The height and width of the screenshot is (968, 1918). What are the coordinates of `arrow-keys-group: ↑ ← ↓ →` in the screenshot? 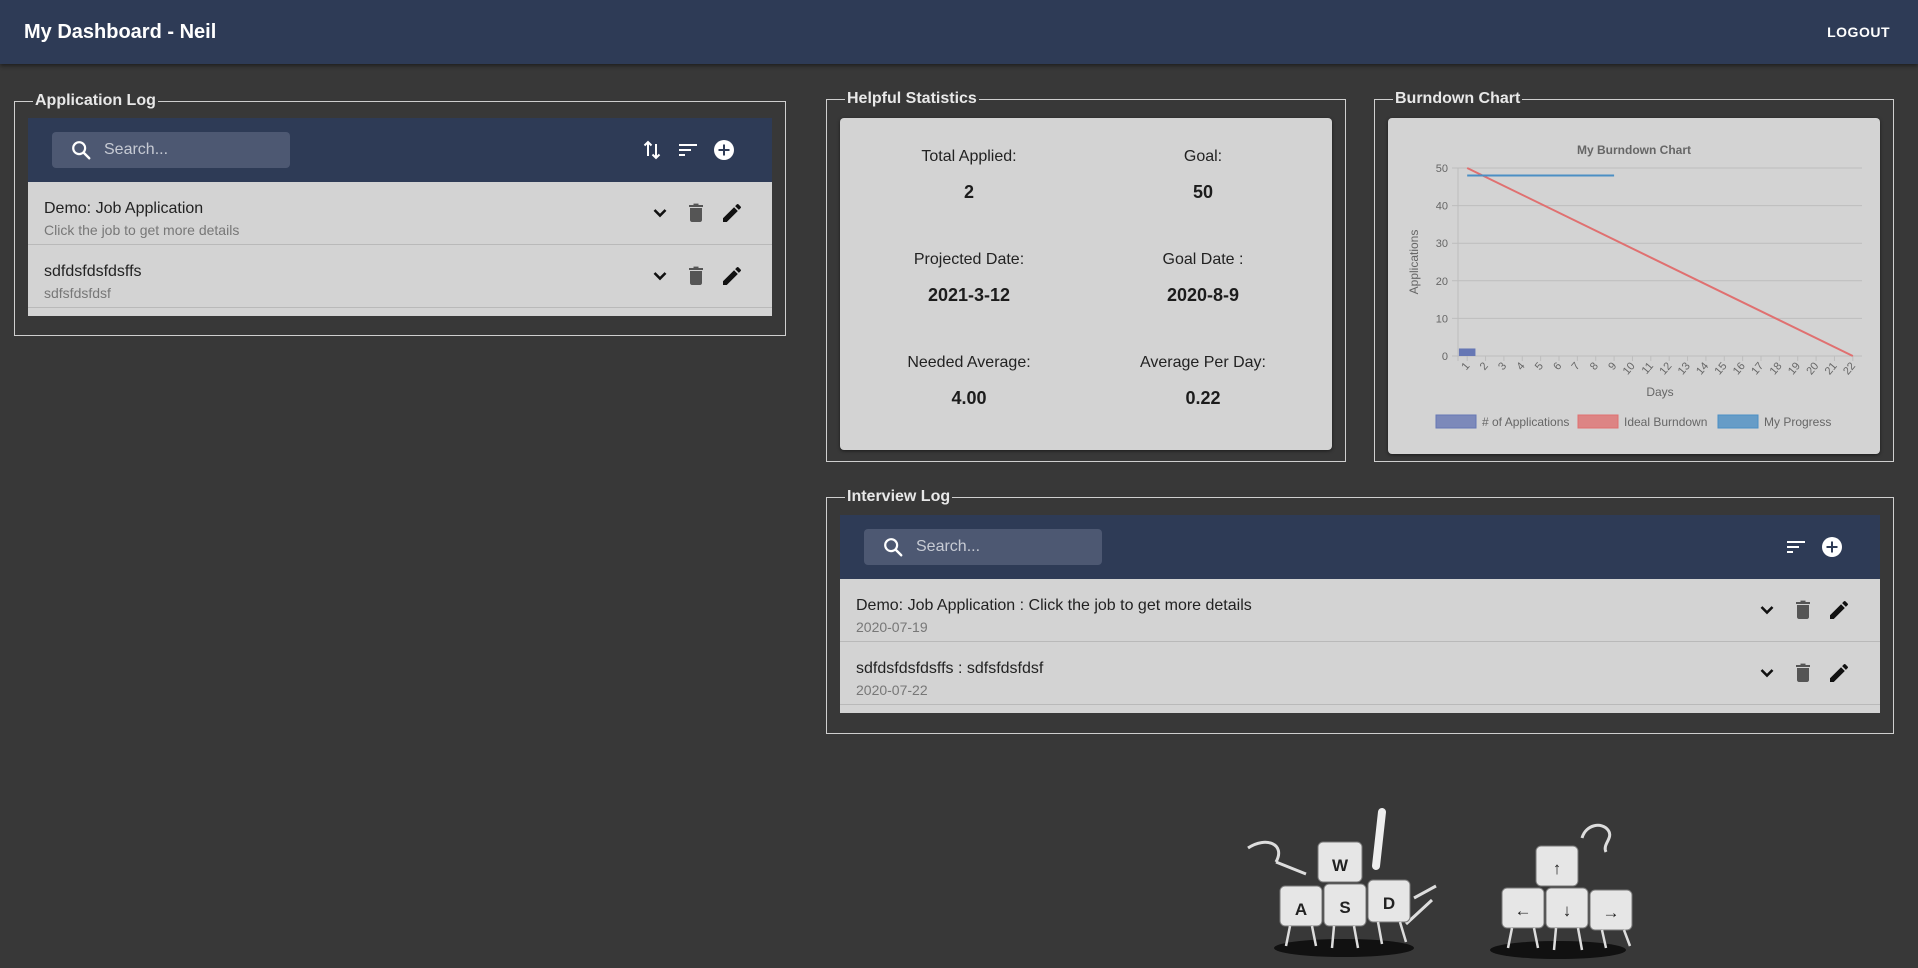 It's located at (1561, 891).